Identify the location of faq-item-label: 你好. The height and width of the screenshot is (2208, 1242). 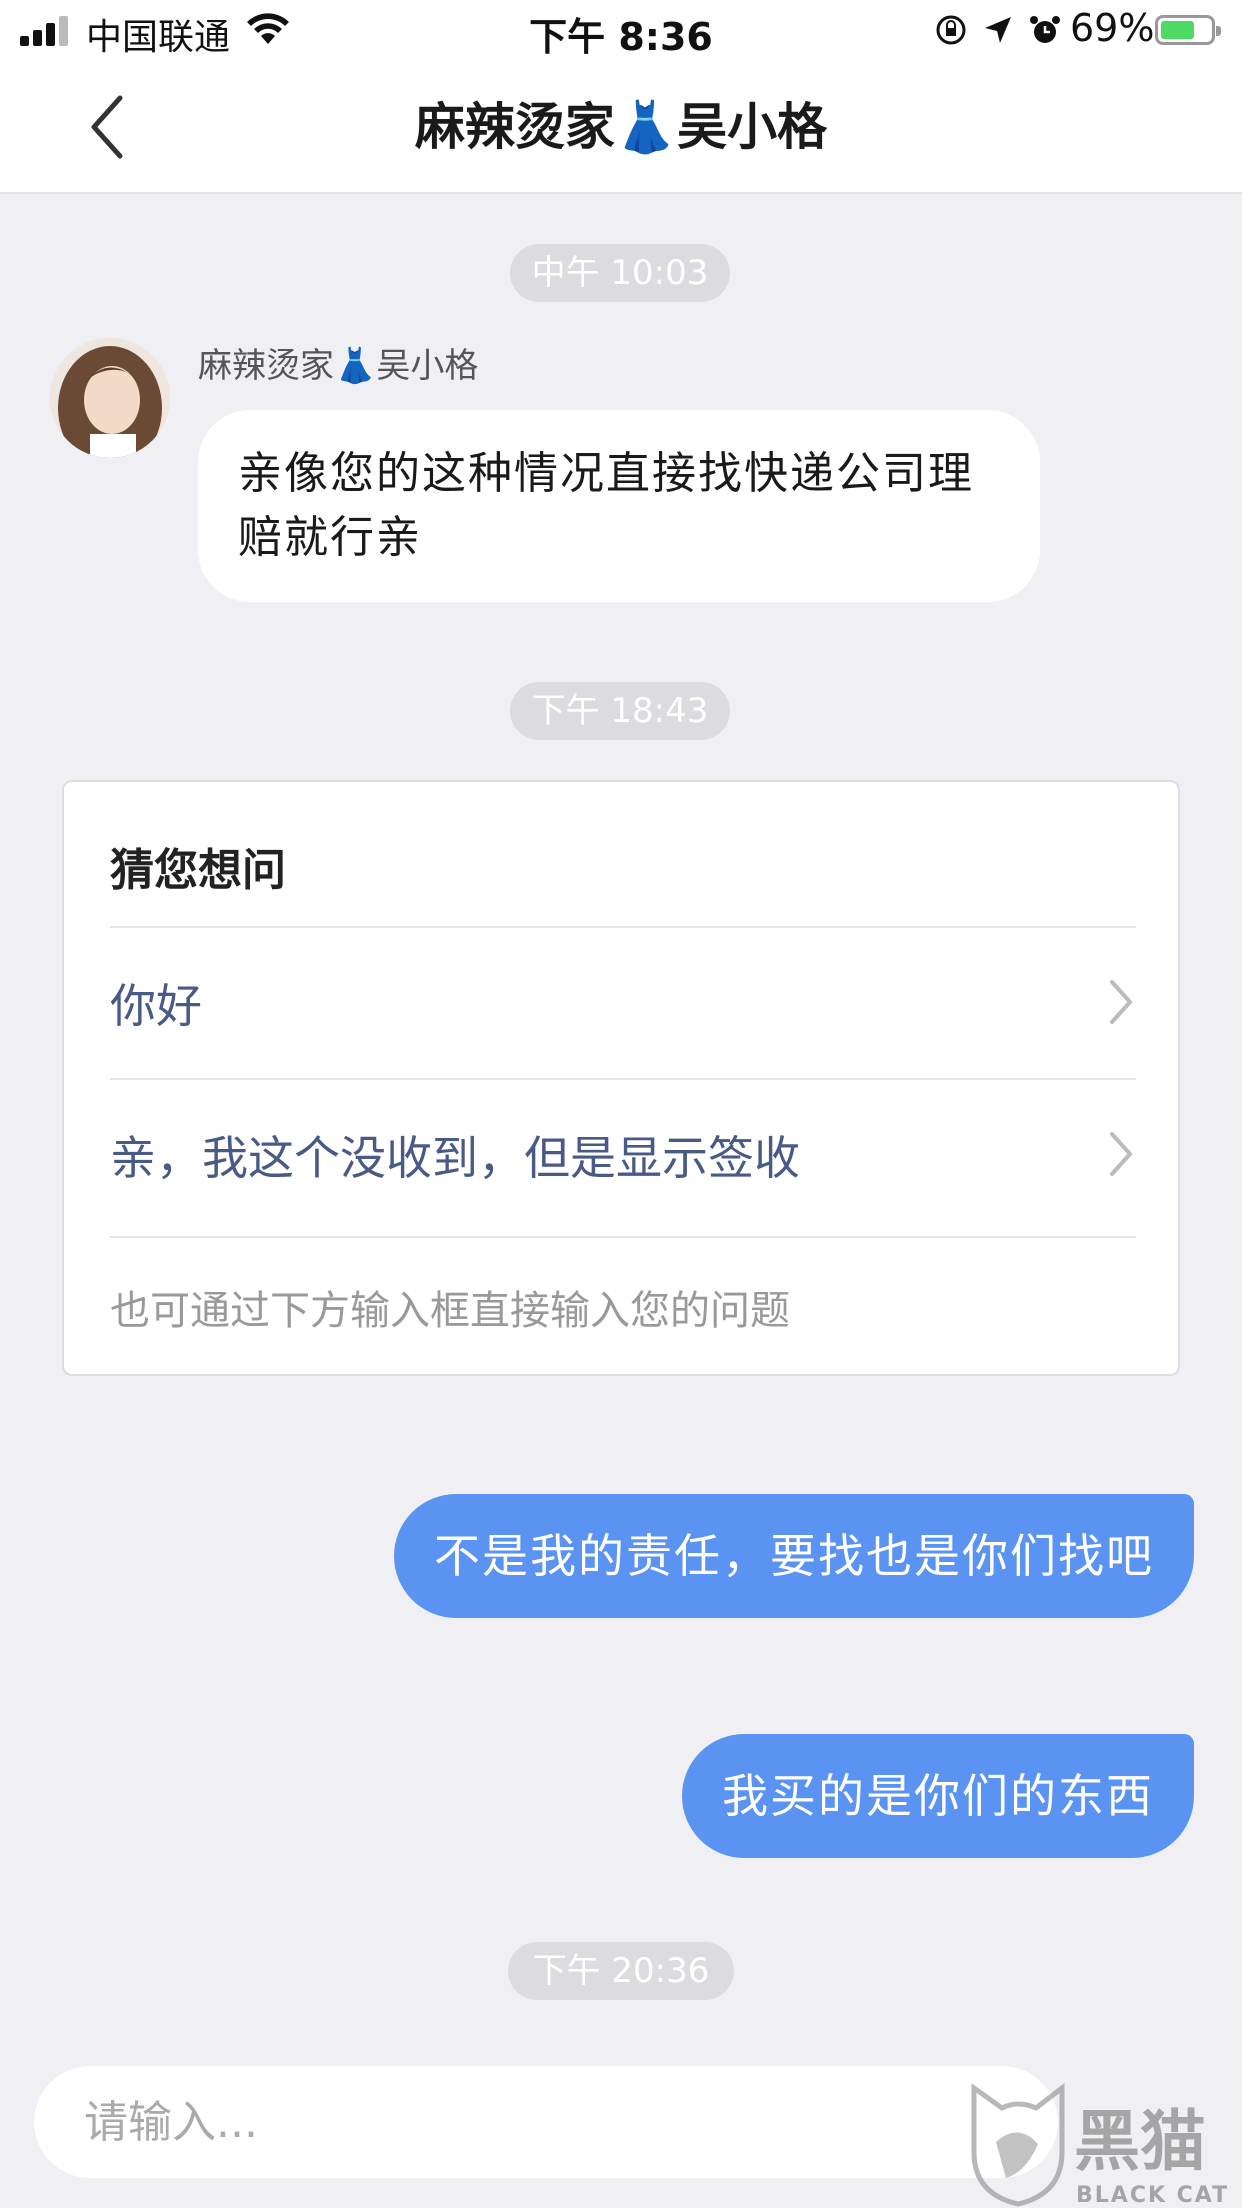
(156, 1006).